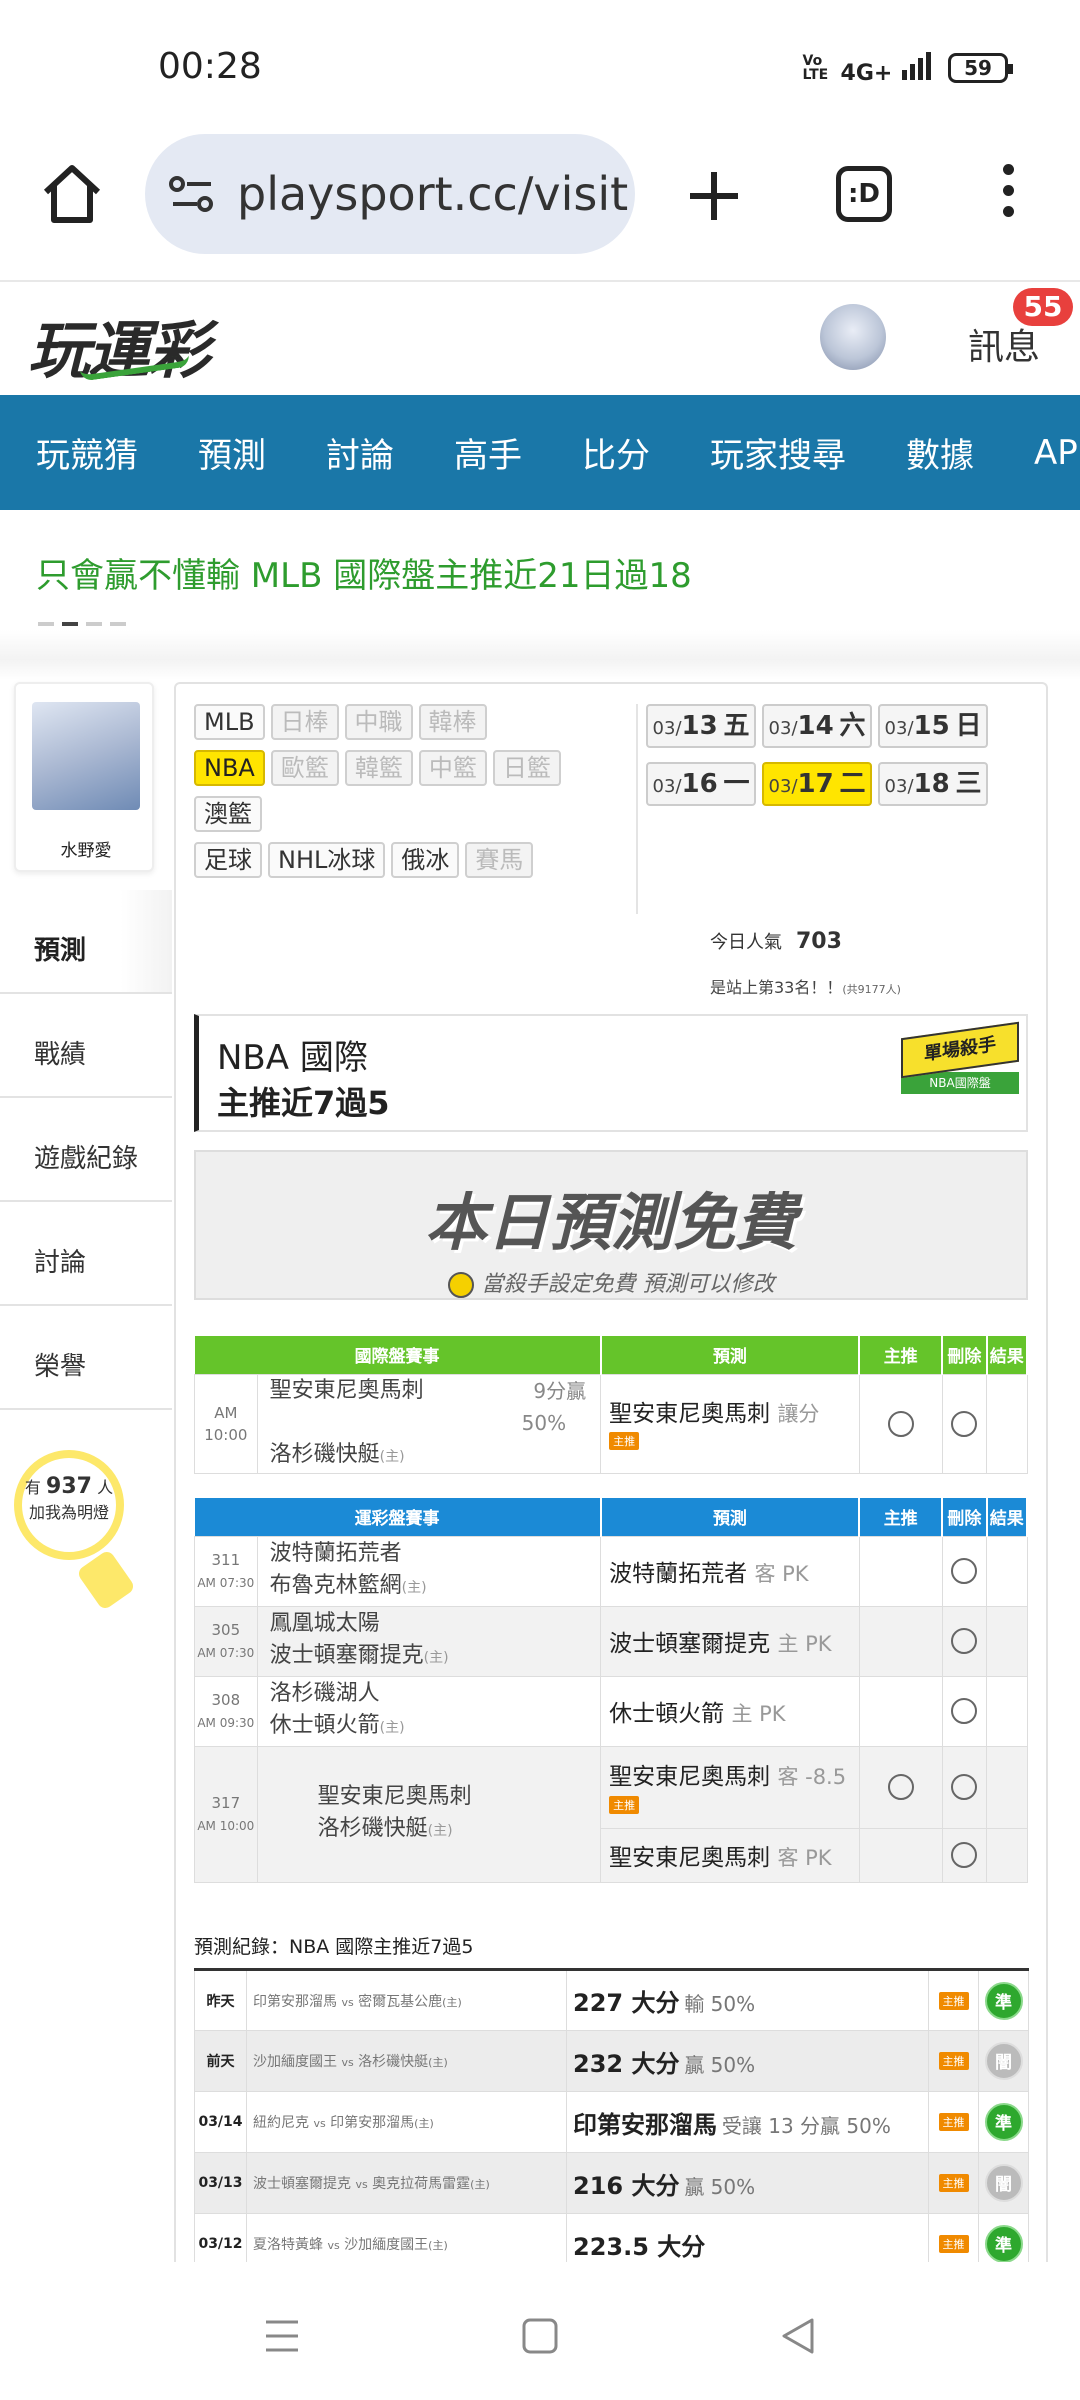  I want to click on side-tab-discuss: 討論, so click(86, 1254).